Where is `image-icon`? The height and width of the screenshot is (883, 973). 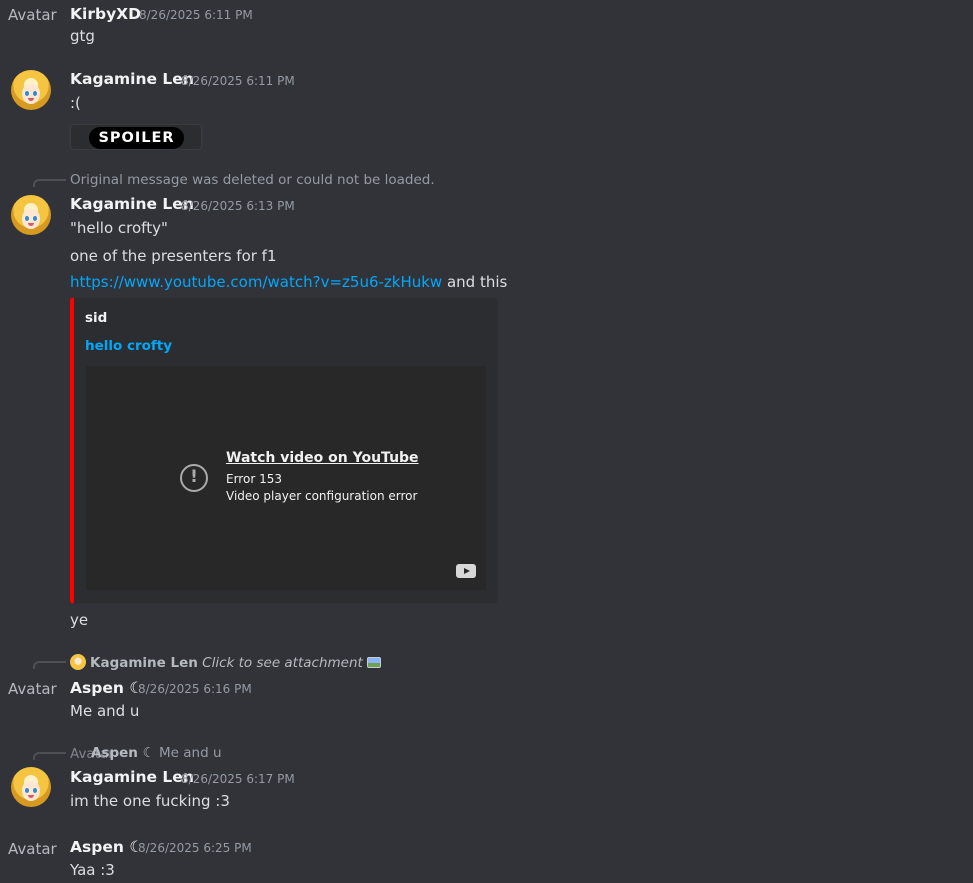 image-icon is located at coordinates (373, 662).